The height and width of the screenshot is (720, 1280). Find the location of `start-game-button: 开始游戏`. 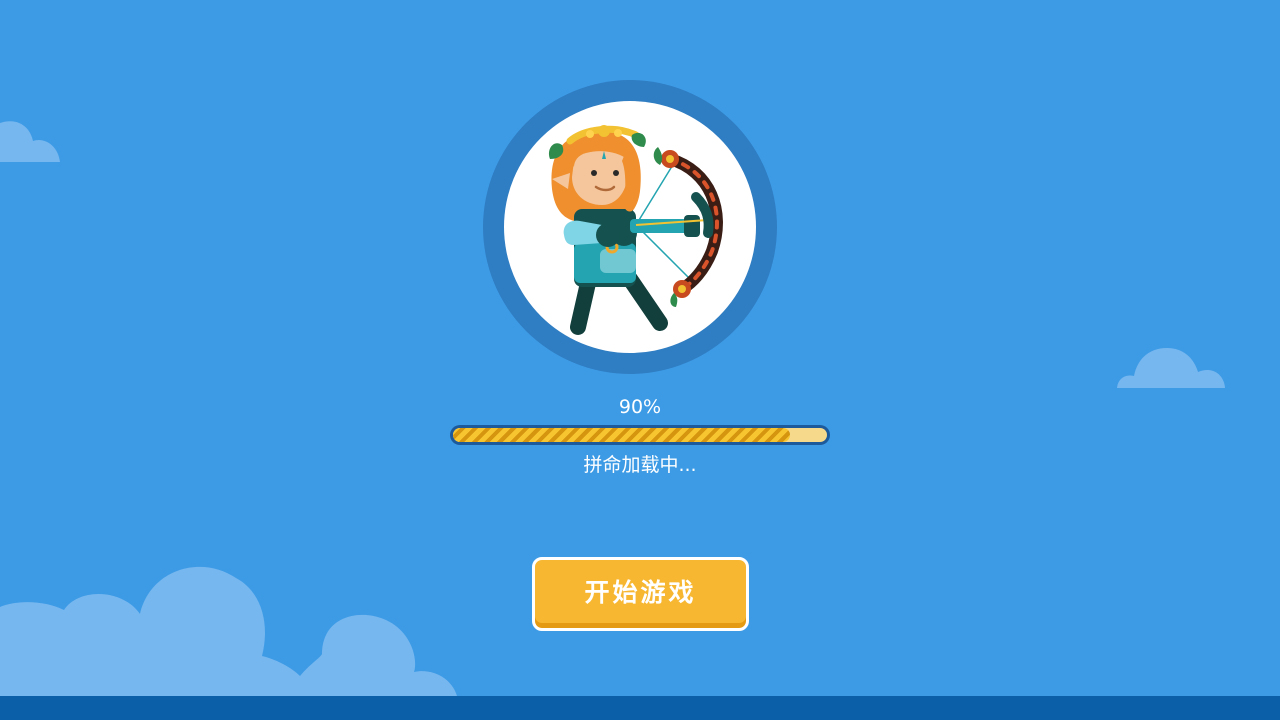

start-game-button: 开始游戏 is located at coordinates (640, 594).